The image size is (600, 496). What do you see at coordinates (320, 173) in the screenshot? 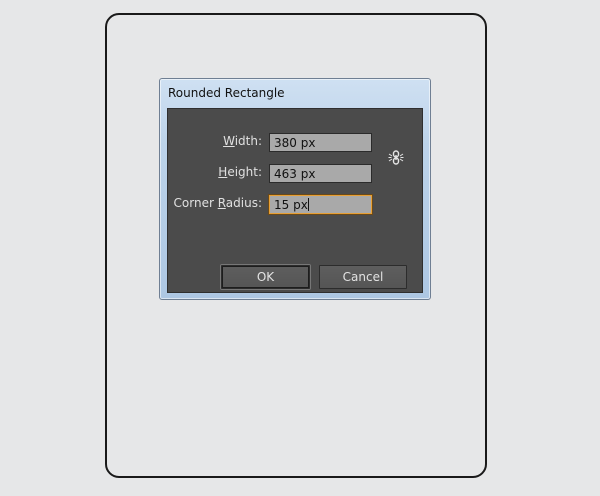
I see `height-input: 463 px` at bounding box center [320, 173].